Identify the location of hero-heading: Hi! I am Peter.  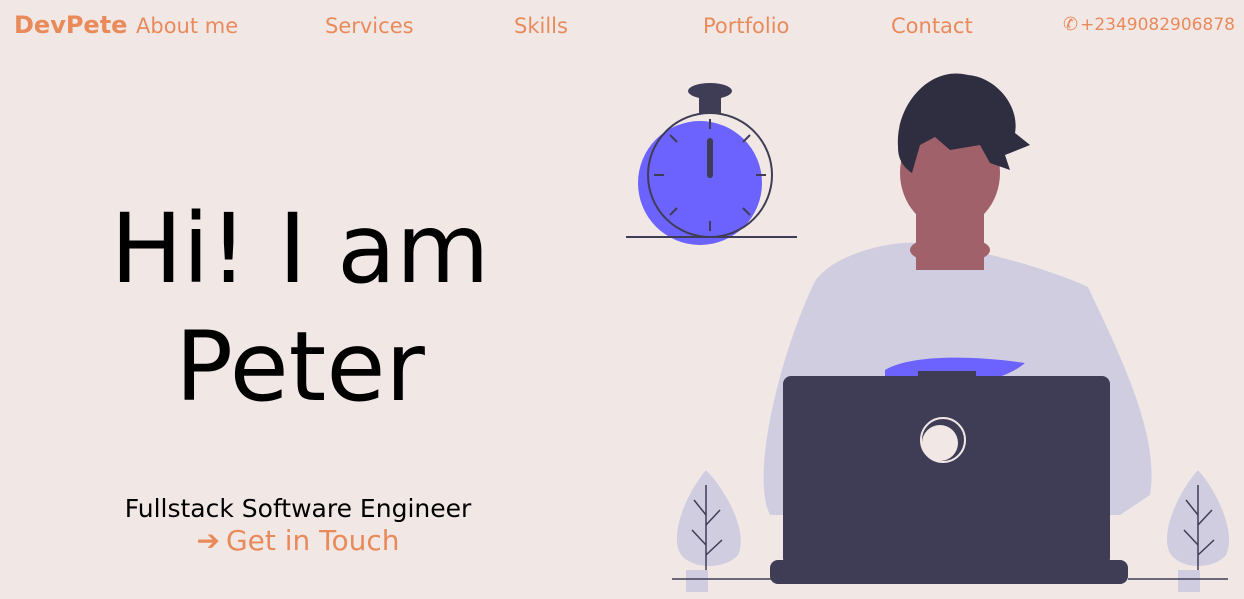
(300, 308).